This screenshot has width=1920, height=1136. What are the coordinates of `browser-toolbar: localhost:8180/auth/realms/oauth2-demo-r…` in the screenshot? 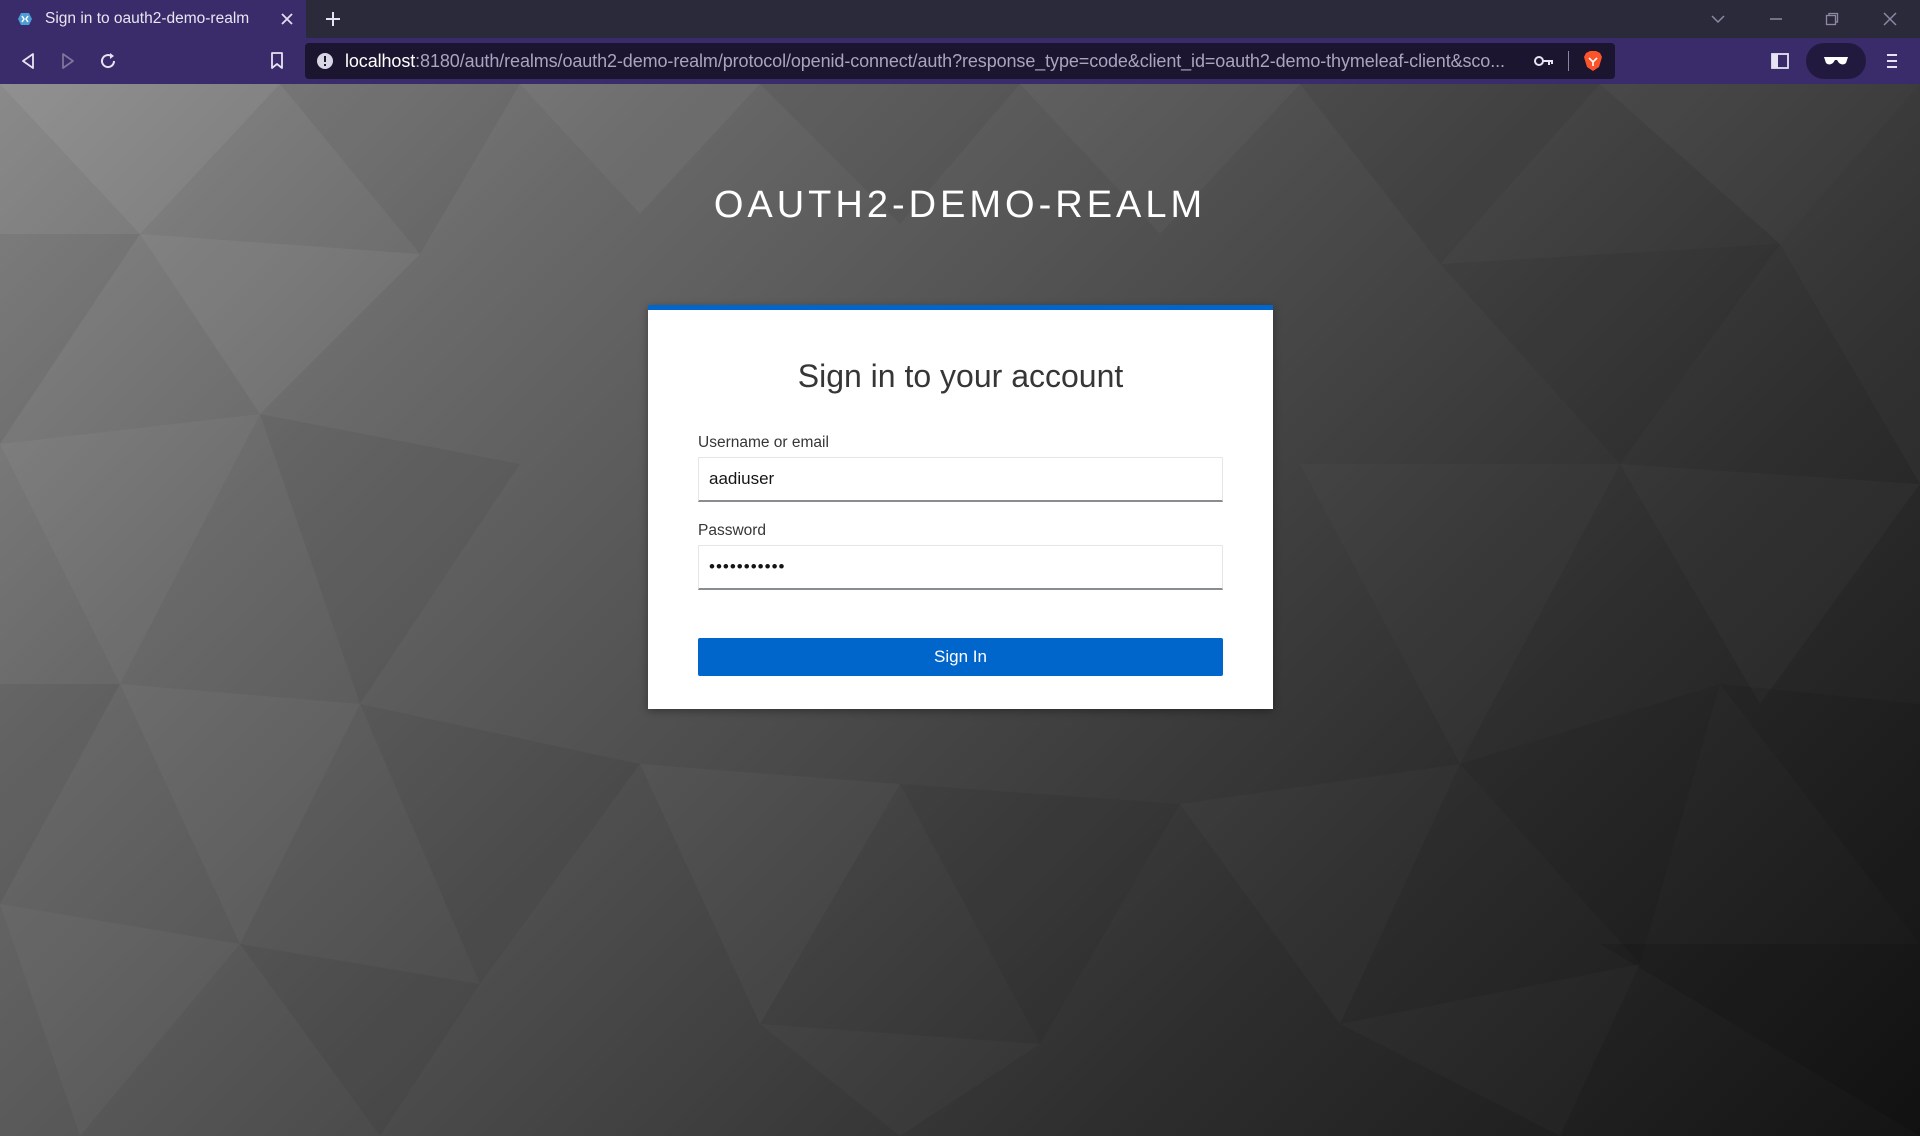 It's located at (960, 61).